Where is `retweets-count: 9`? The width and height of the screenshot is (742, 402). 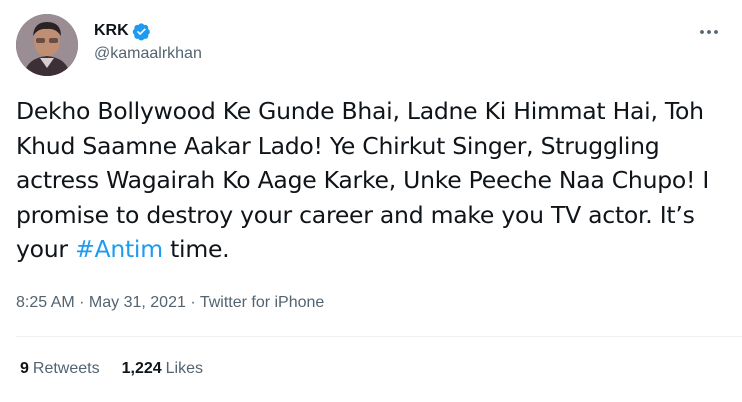 retweets-count: 9 is located at coordinates (24, 368).